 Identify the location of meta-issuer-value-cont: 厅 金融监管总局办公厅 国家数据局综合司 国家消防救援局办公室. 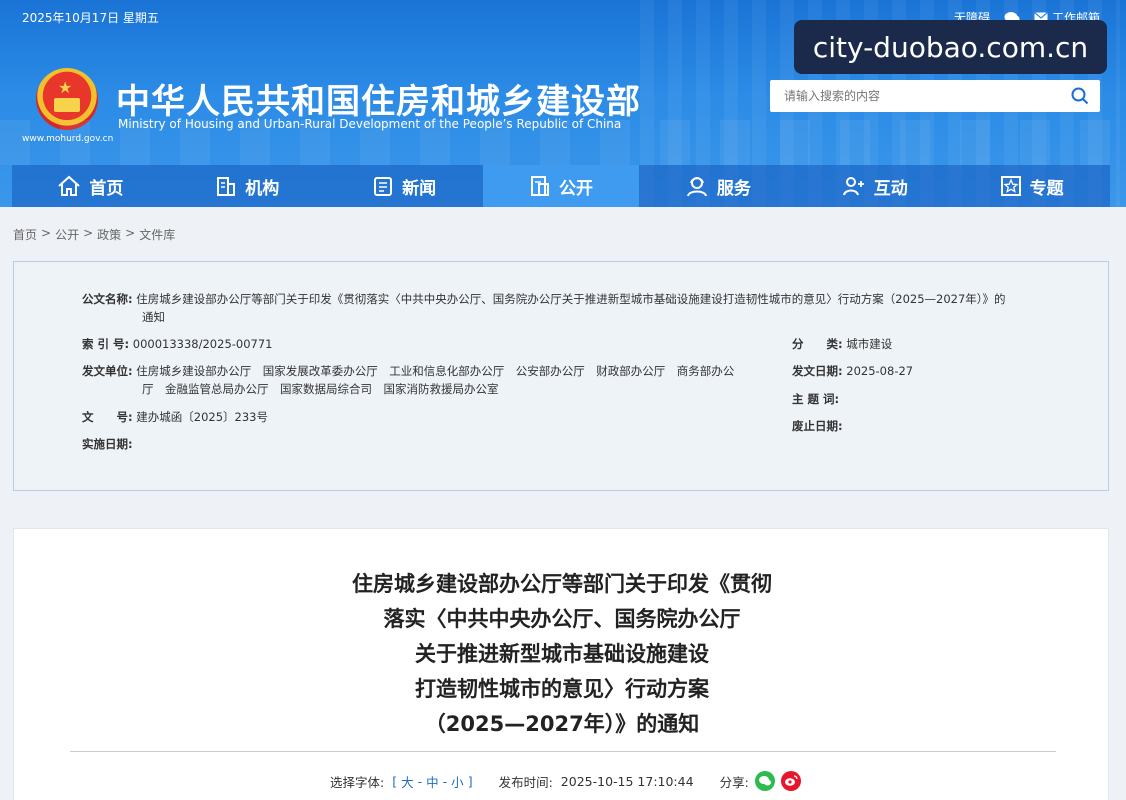
(320, 389).